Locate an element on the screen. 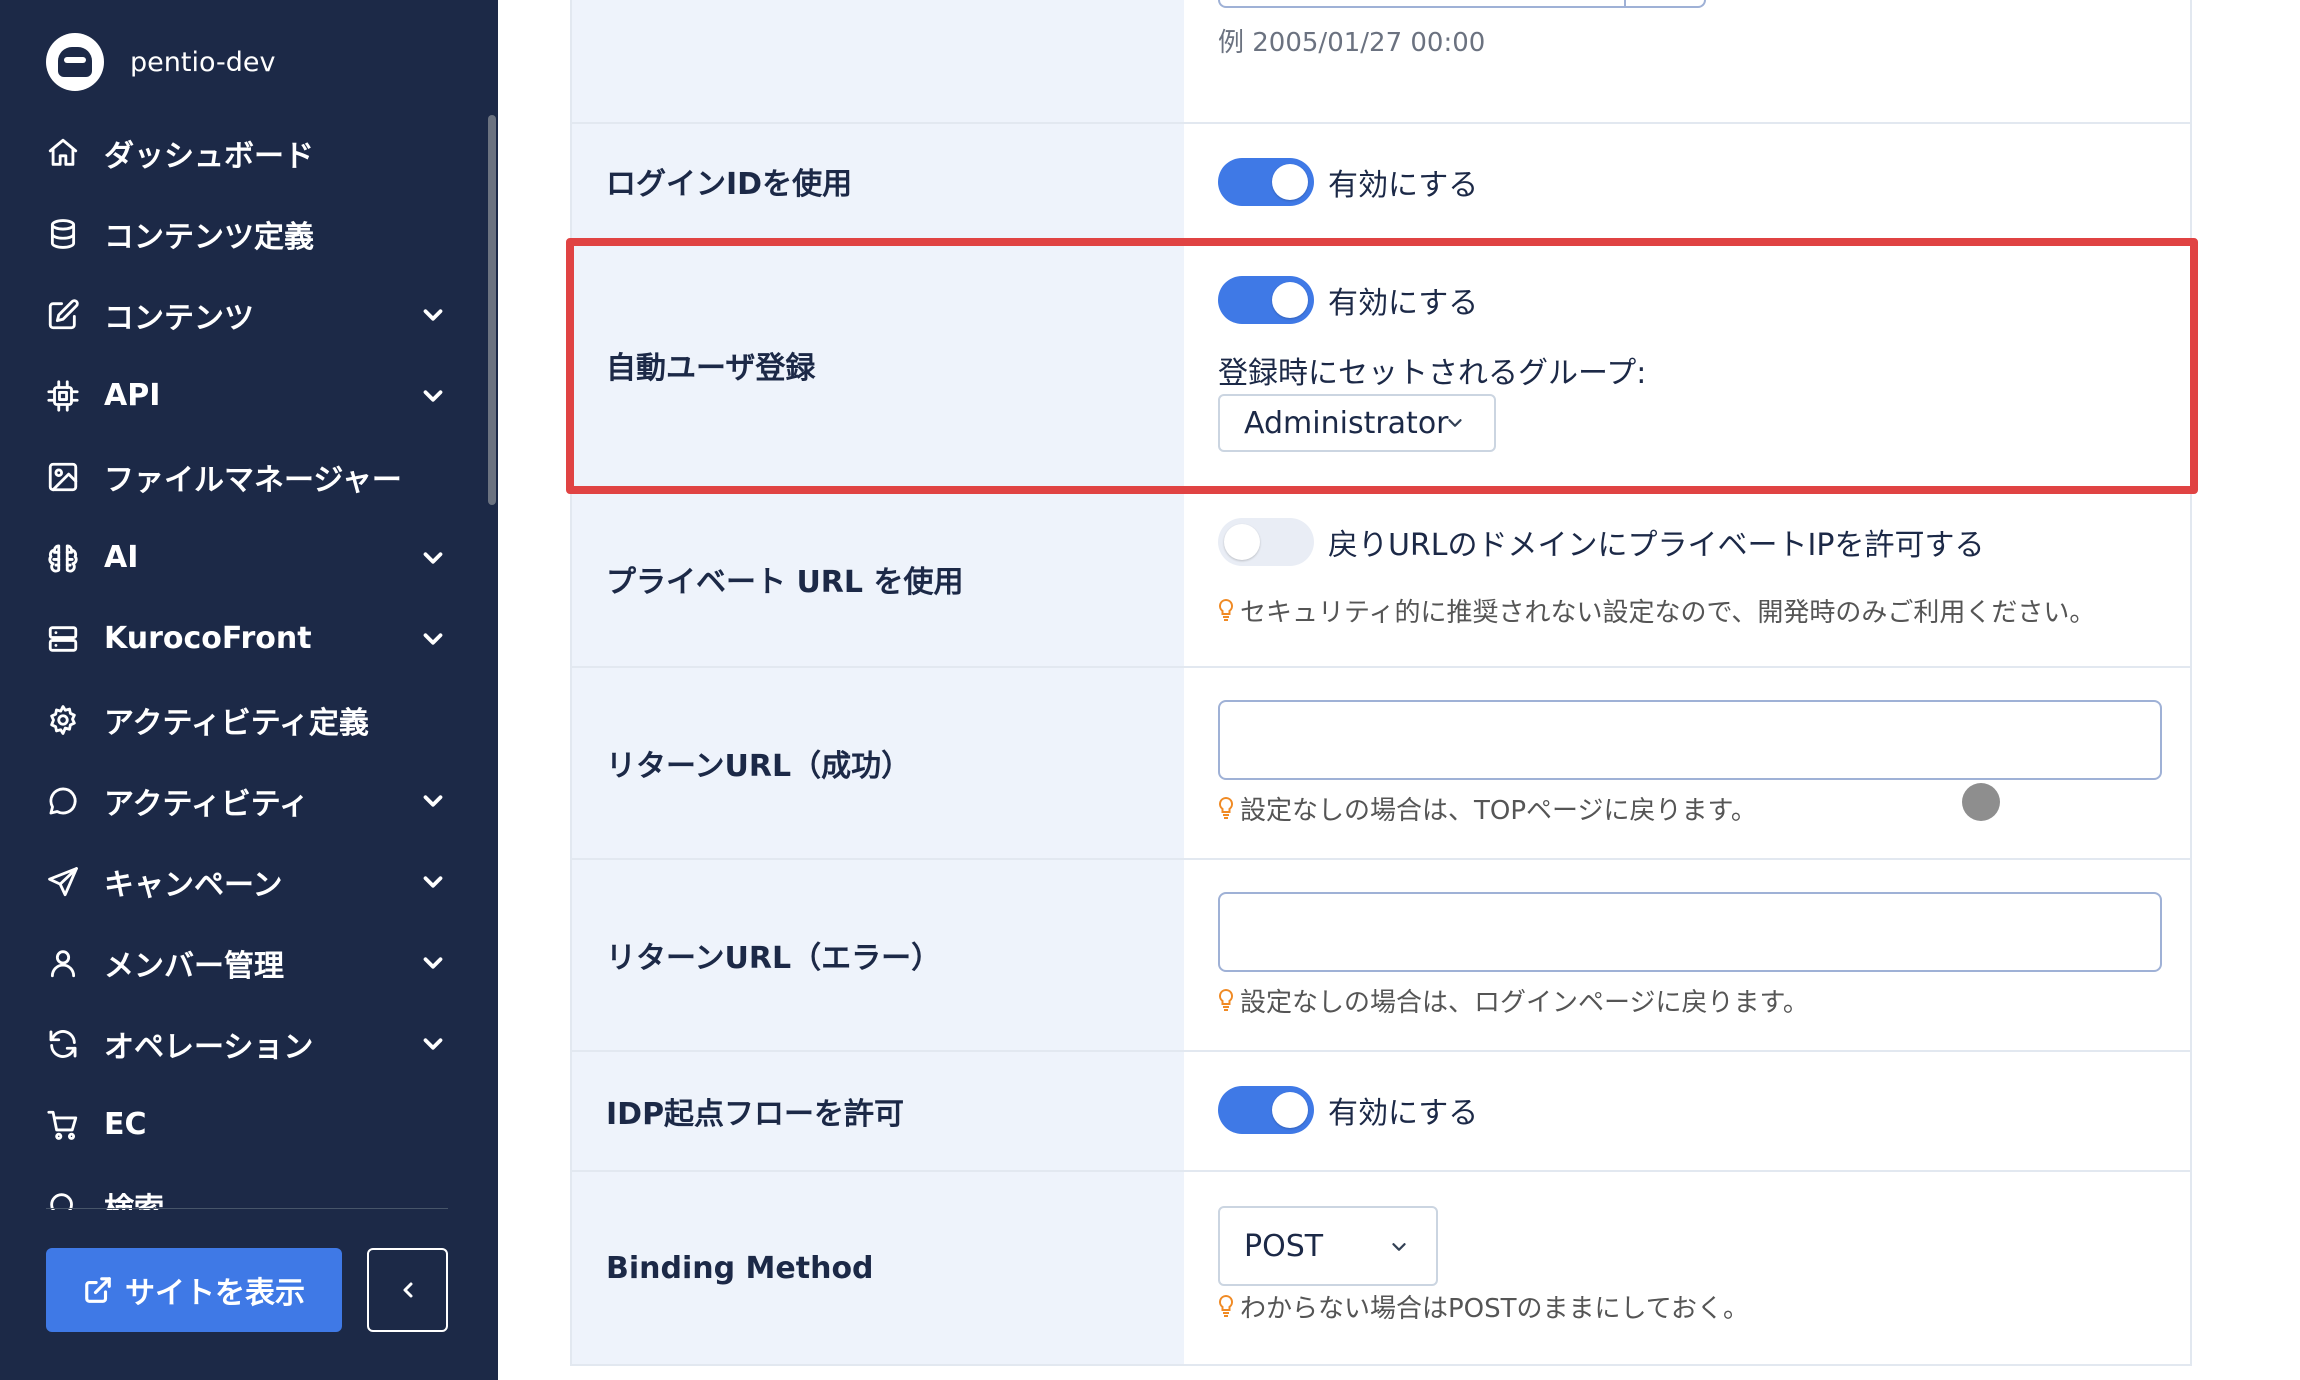  sidebar-item-search: 検索 is located at coordinates (244, 1187).